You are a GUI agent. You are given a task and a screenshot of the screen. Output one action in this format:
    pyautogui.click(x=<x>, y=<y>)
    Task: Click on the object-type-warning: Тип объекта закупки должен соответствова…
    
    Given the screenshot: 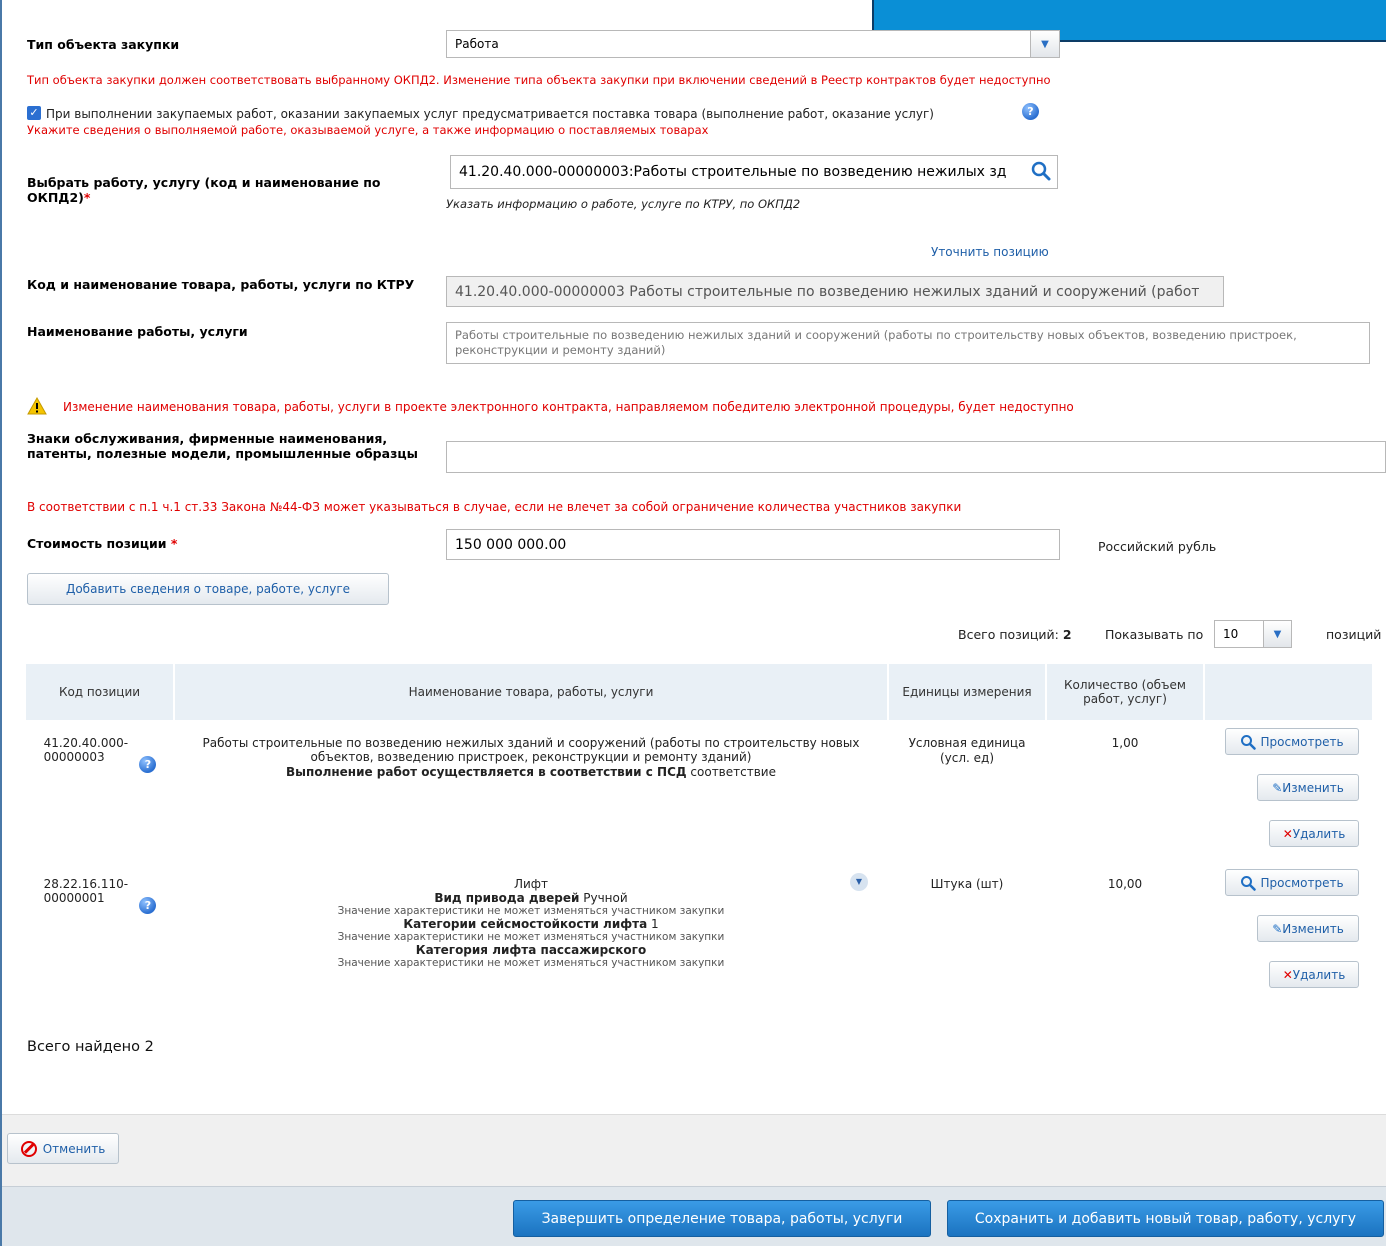 What is the action you would take?
    pyautogui.click(x=539, y=80)
    